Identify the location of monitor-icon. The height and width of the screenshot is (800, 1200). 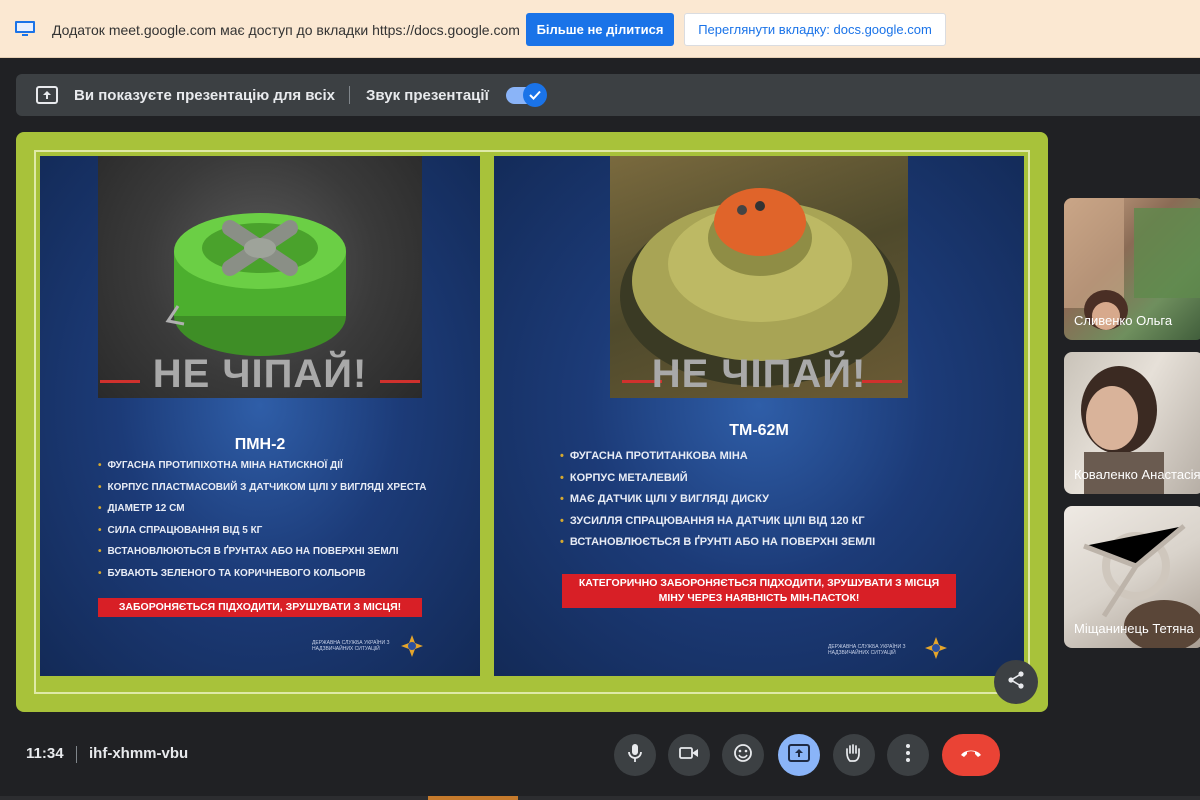
(25, 28).